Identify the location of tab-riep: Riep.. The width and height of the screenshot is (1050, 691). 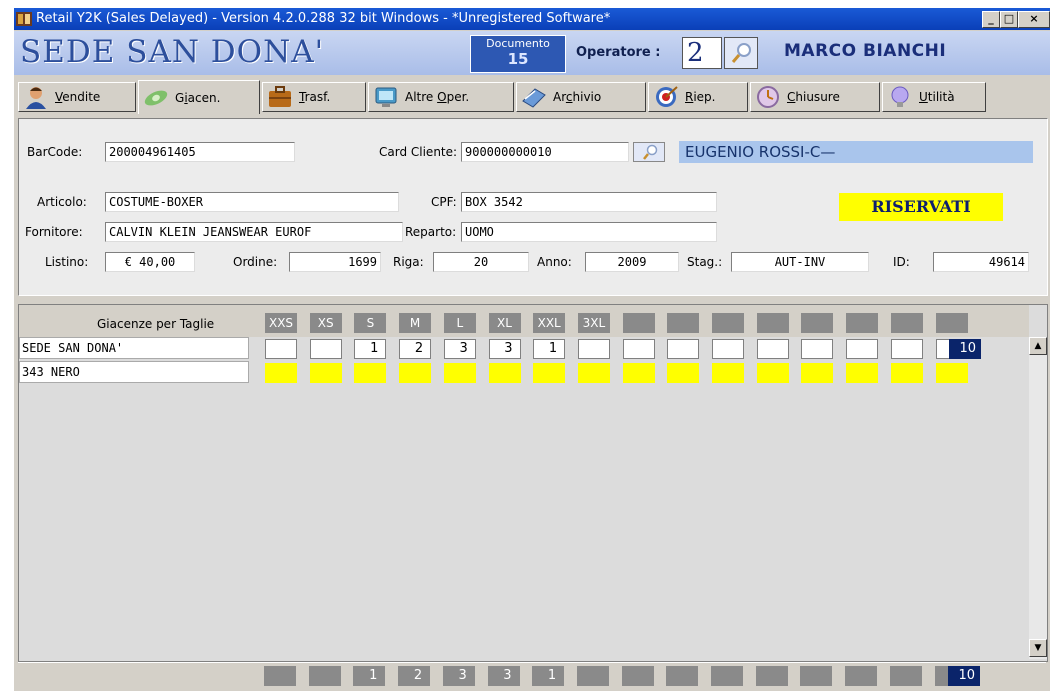
(698, 97).